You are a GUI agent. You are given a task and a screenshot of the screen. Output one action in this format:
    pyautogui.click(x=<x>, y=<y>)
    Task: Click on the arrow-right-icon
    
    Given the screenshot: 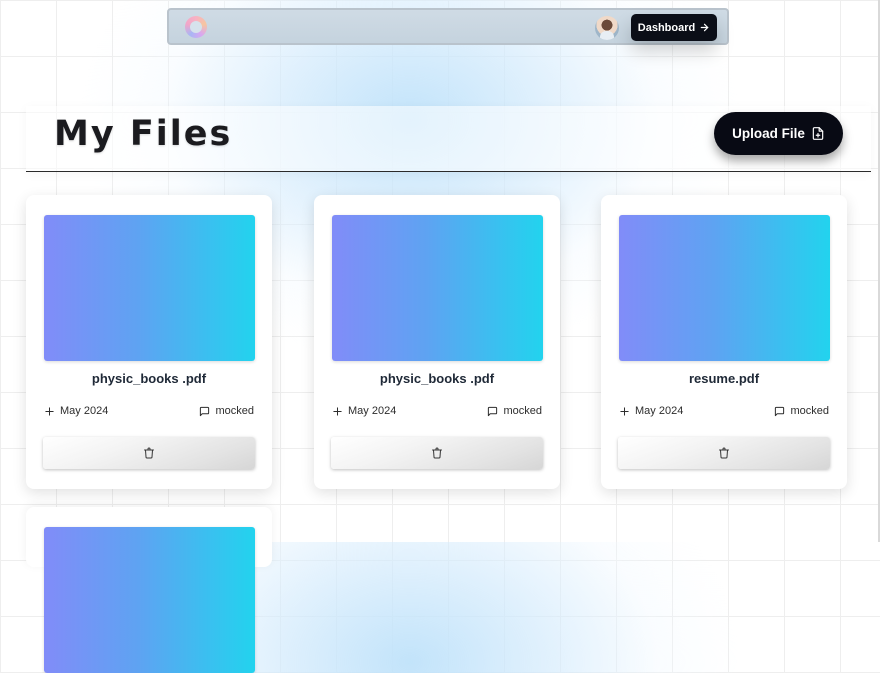 What is the action you would take?
    pyautogui.click(x=704, y=27)
    